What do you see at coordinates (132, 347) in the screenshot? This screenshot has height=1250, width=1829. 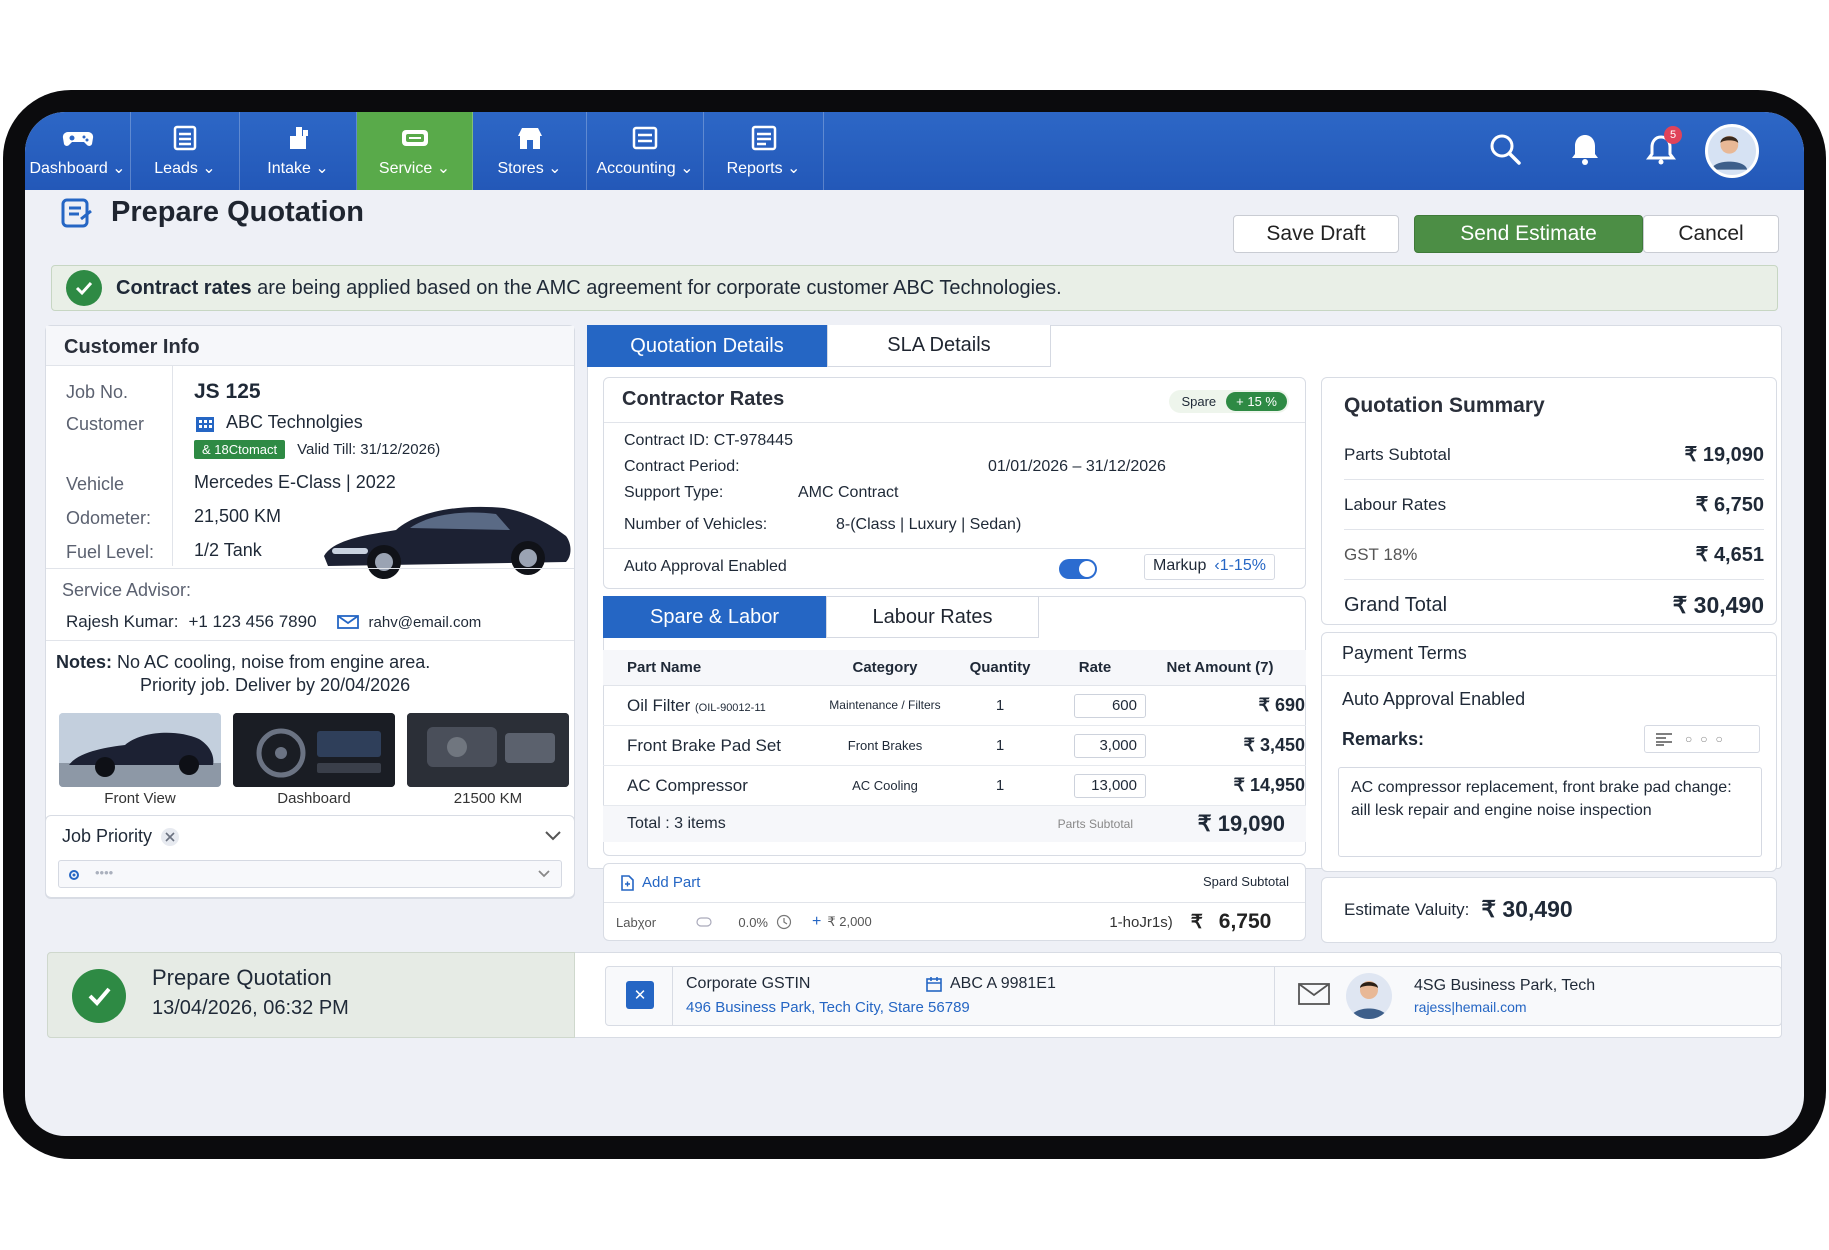 I see `customer-info-title: Customer Info` at bounding box center [132, 347].